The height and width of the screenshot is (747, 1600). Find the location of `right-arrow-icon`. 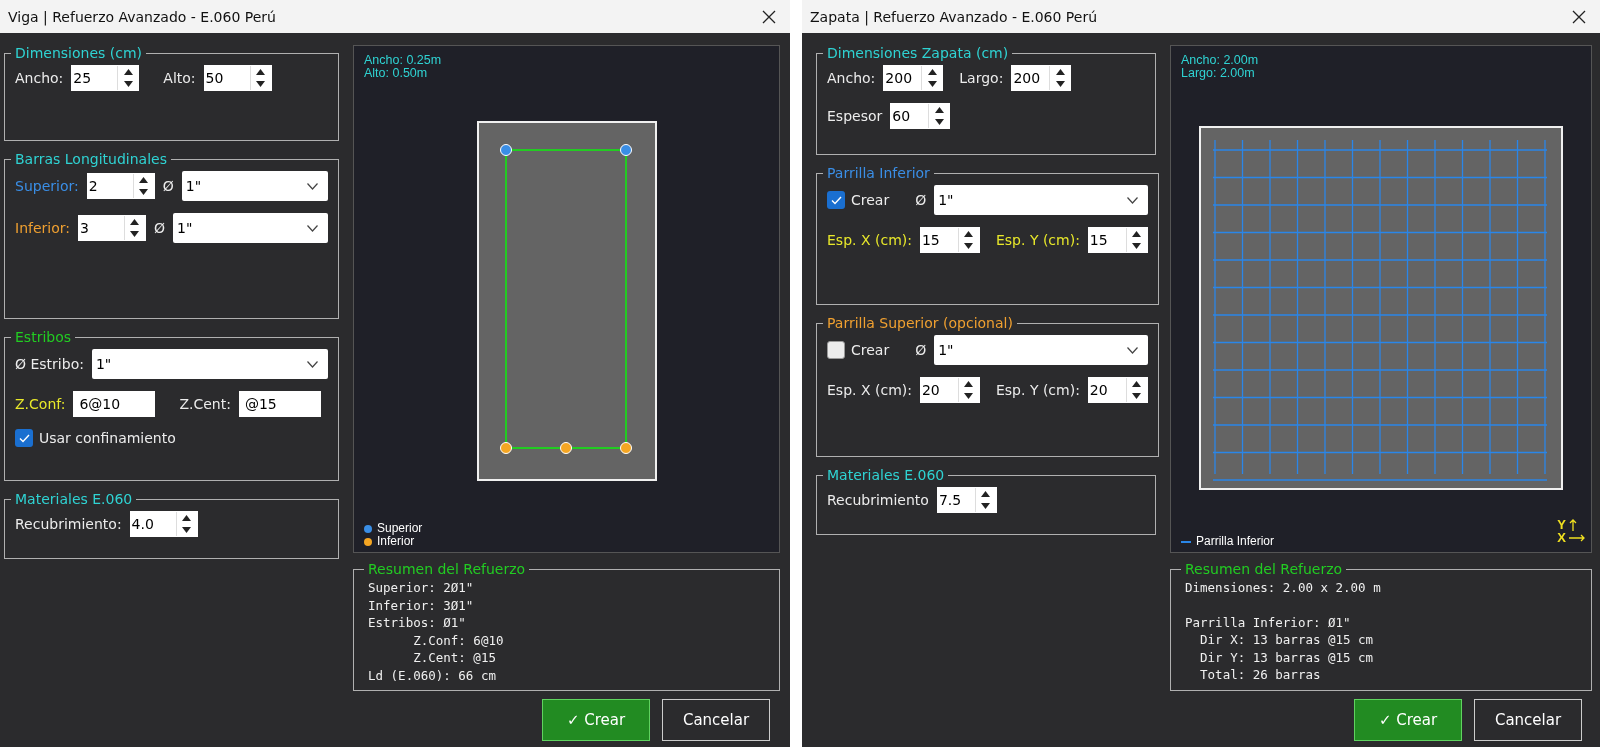

right-arrow-icon is located at coordinates (1577, 537).